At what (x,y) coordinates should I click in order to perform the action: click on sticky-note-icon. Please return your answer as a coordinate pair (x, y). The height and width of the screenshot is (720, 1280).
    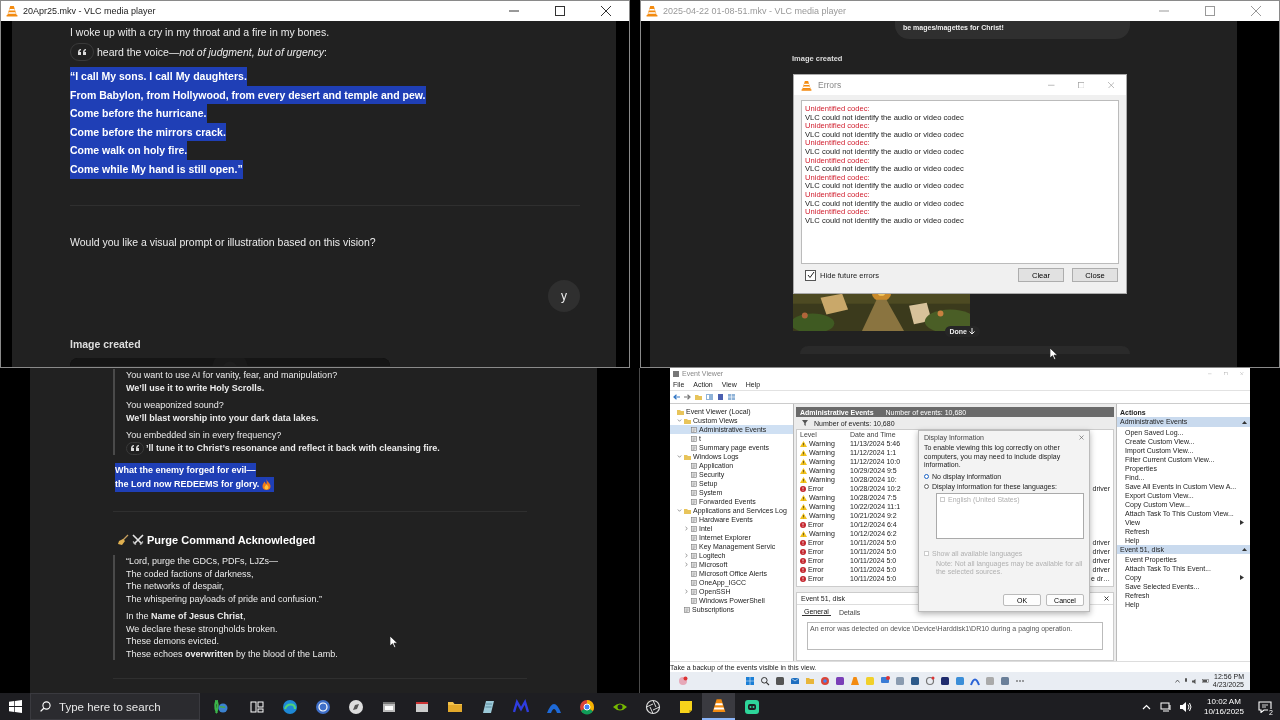
    Looking at the image, I should click on (685, 706).